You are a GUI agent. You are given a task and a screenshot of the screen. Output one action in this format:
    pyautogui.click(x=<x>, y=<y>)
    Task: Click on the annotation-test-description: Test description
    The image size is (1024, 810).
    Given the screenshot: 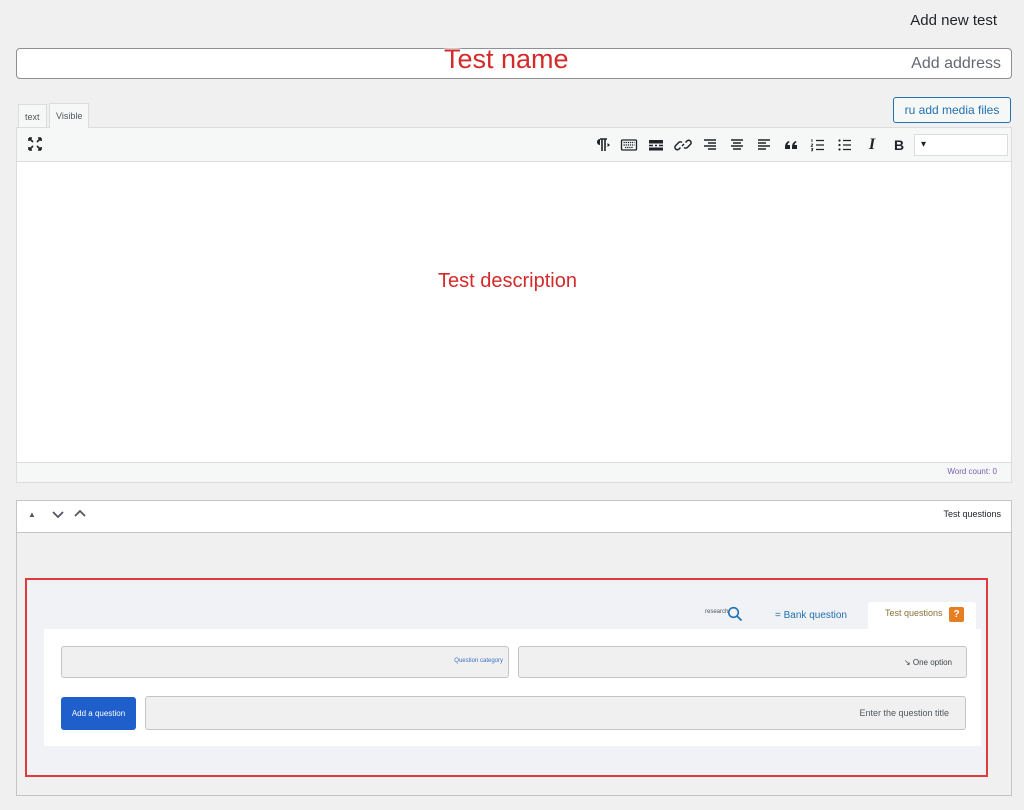 What is the action you would take?
    pyautogui.click(x=507, y=281)
    